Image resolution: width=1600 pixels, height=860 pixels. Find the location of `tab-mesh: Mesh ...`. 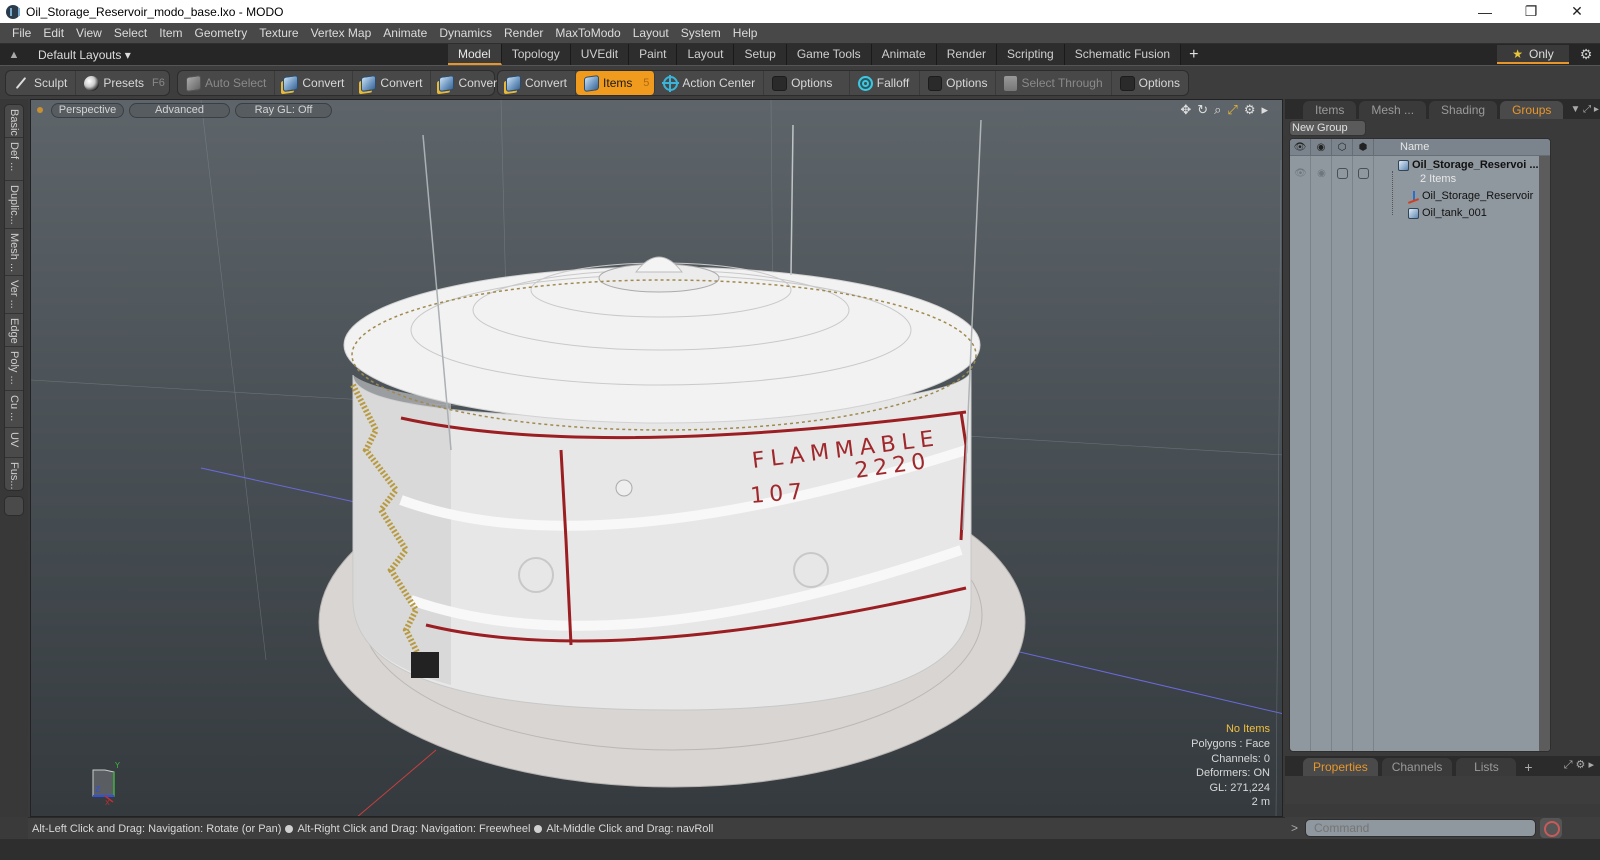

tab-mesh: Mesh ... is located at coordinates (1393, 110).